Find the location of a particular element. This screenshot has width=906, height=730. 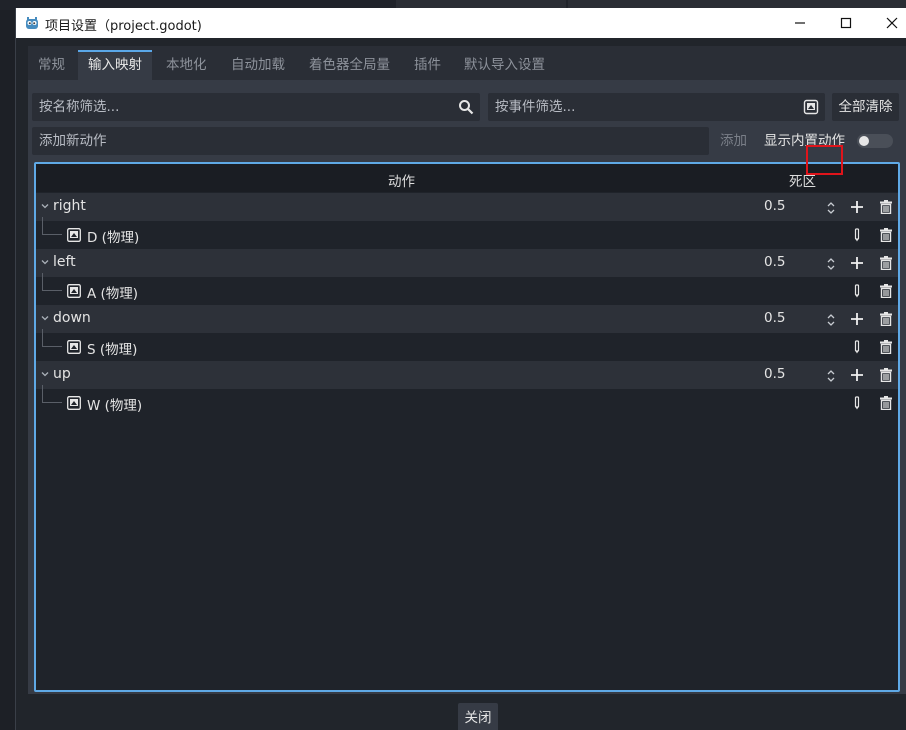

add-action-button: 添加 is located at coordinates (733, 141).